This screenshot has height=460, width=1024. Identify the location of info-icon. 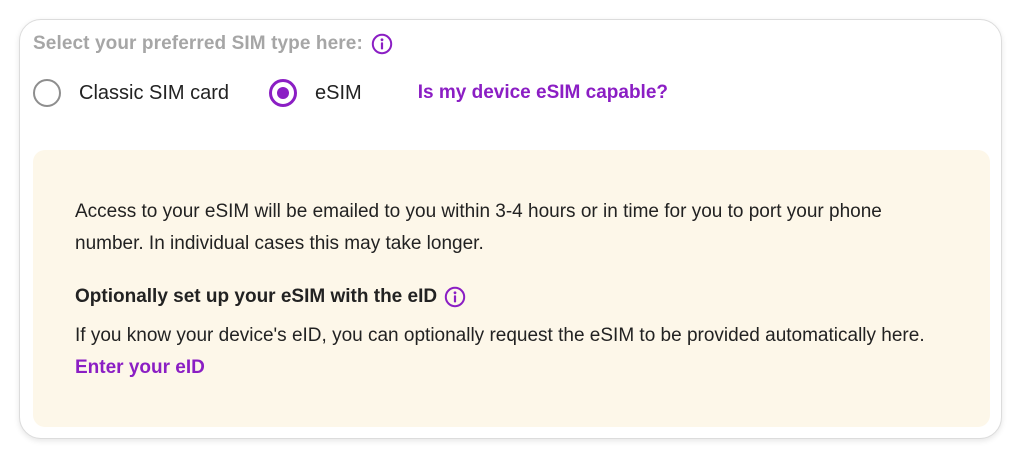
(382, 44).